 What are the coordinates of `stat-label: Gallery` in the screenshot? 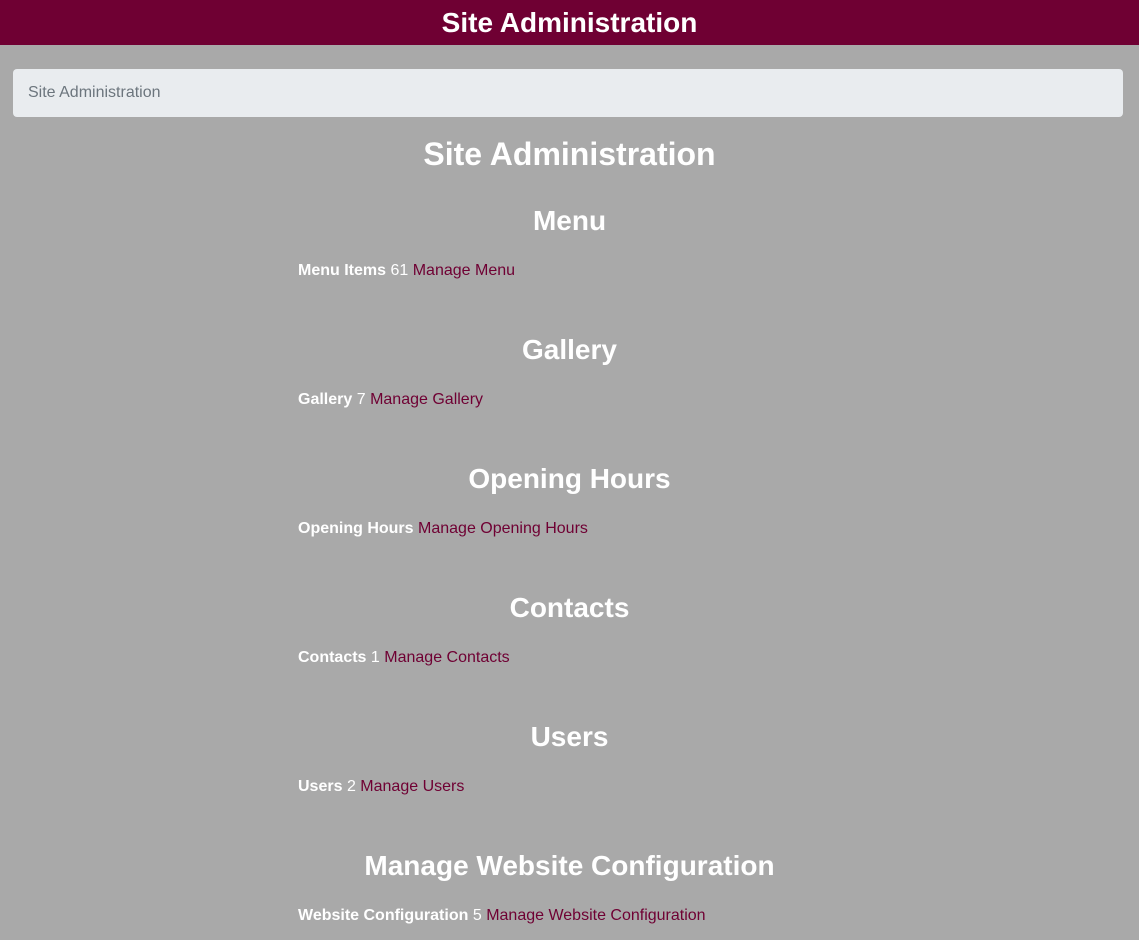 It's located at (325, 399).